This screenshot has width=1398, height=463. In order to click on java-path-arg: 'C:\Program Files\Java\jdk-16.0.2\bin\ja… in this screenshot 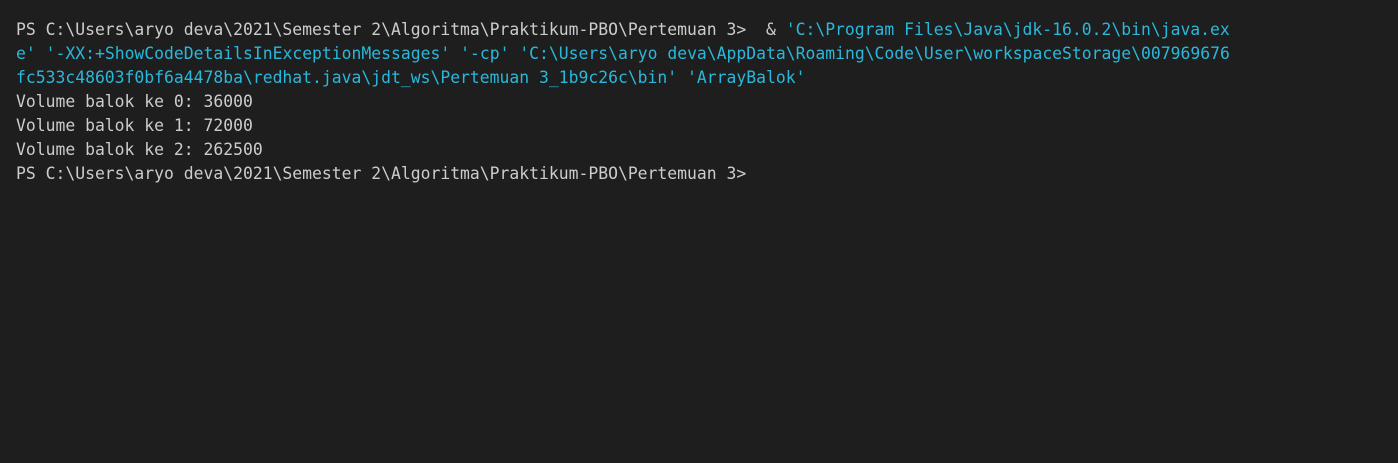, I will do `click(1007, 29)`.